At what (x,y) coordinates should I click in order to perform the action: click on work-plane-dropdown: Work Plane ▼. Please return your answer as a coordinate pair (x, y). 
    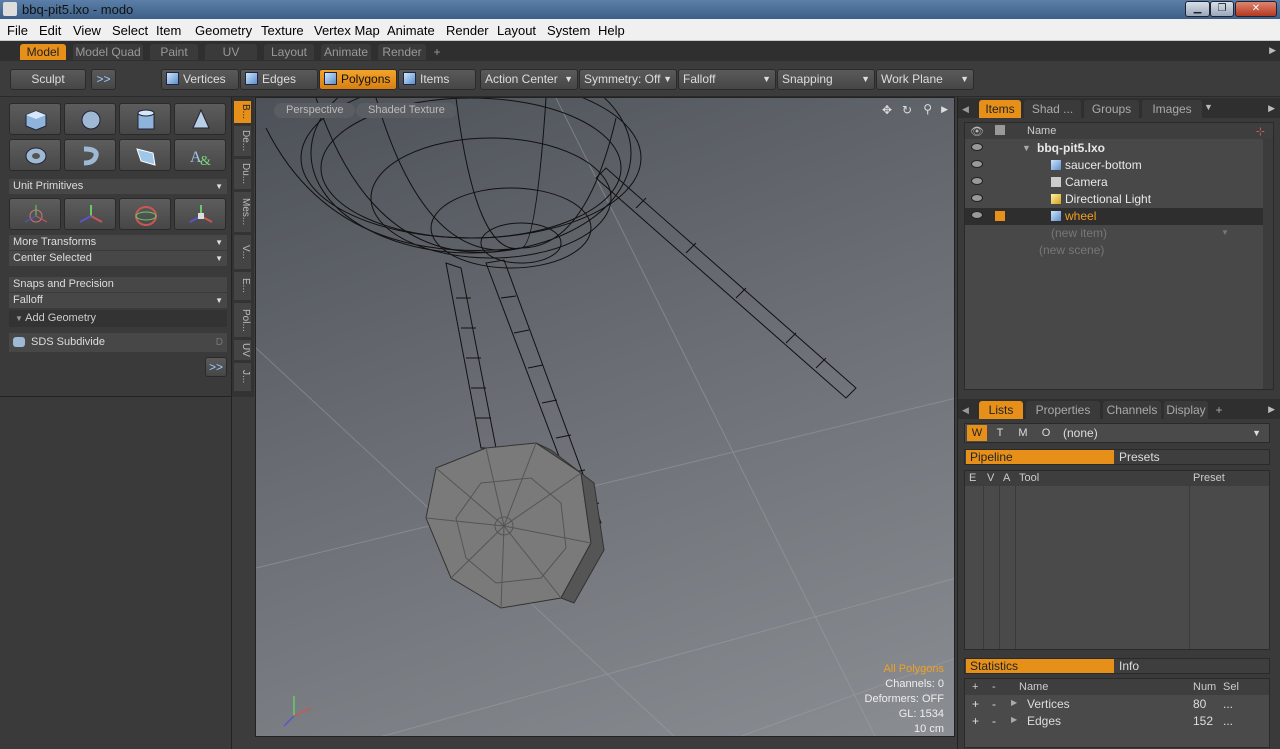
    Looking at the image, I should click on (925, 79).